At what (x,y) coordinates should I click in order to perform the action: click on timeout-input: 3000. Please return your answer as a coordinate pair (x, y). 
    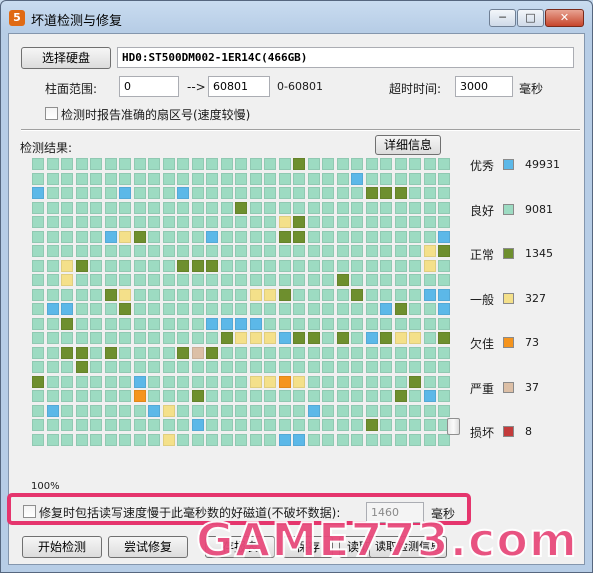
    Looking at the image, I should click on (484, 86).